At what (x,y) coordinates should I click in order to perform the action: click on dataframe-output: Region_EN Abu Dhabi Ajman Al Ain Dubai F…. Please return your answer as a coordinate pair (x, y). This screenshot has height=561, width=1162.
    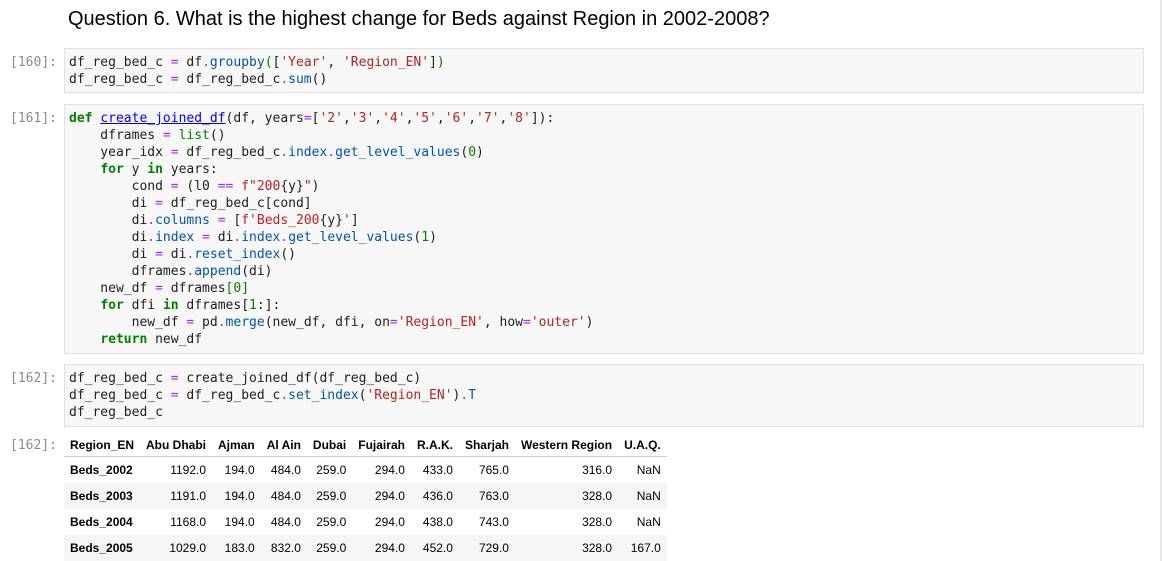
    Looking at the image, I should click on (365, 497).